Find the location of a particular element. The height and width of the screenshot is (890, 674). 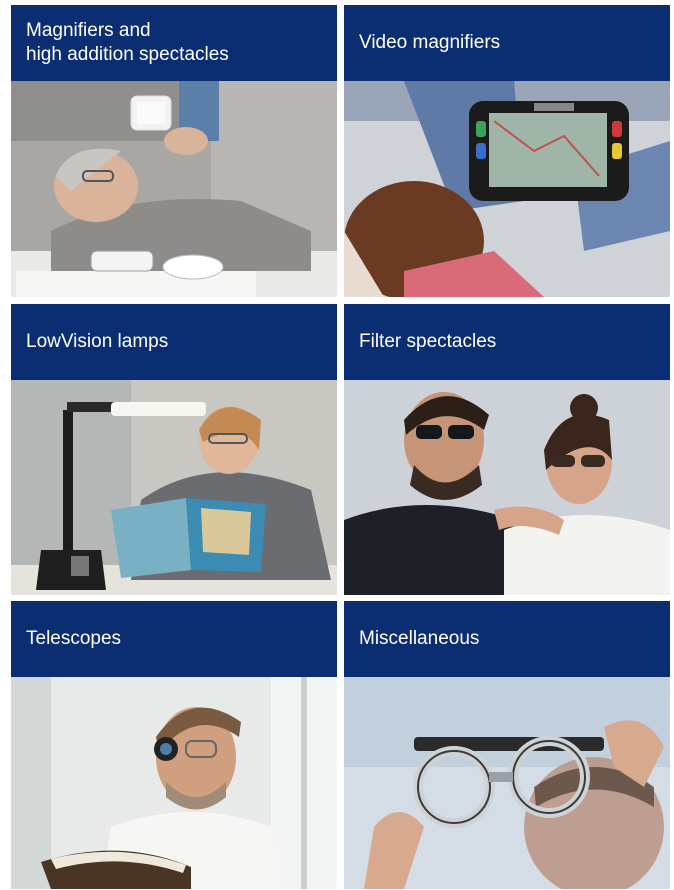

person-with-hand-magnifier-photo is located at coordinates (174, 189).